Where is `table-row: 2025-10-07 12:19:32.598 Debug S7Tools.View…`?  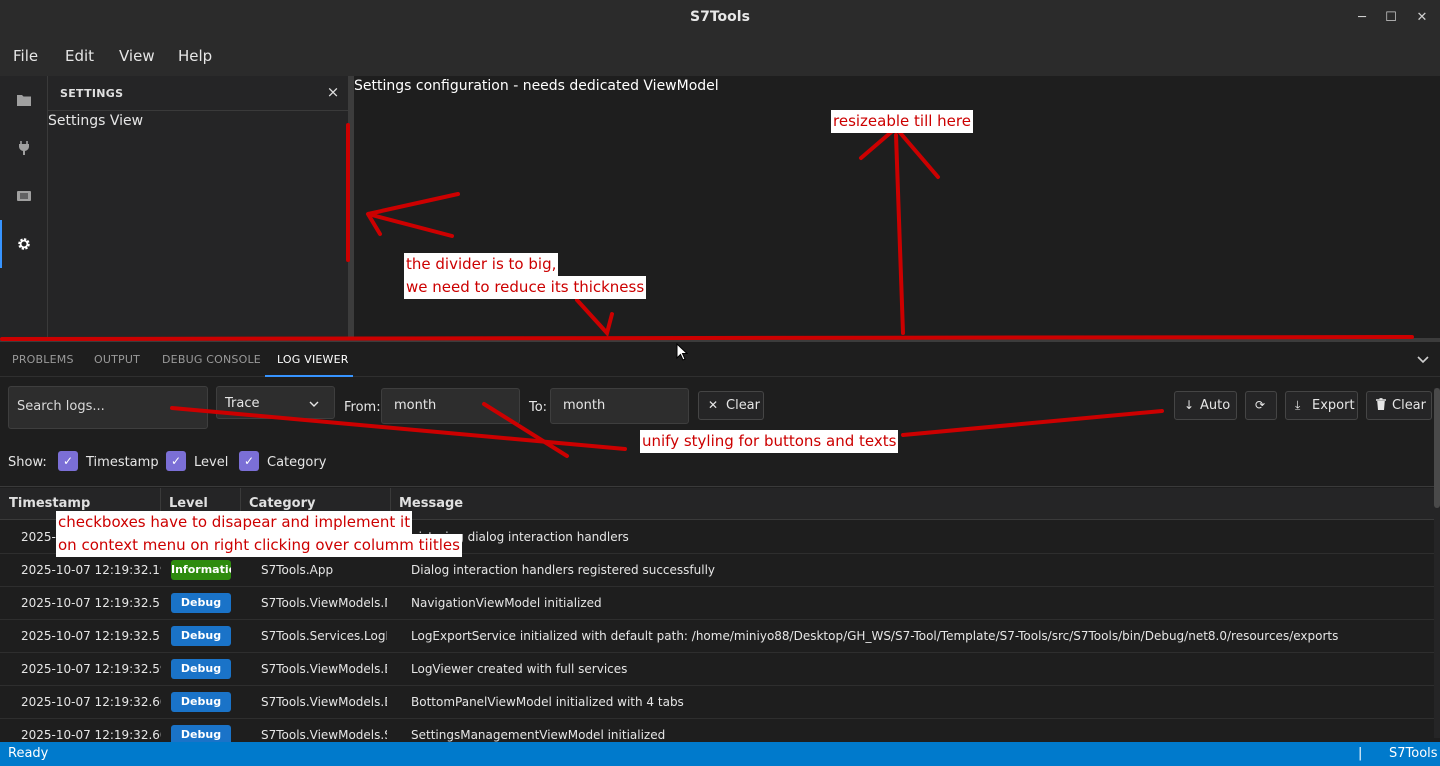 table-row: 2025-10-07 12:19:32.598 Debug S7Tools.View… is located at coordinates (717, 669).